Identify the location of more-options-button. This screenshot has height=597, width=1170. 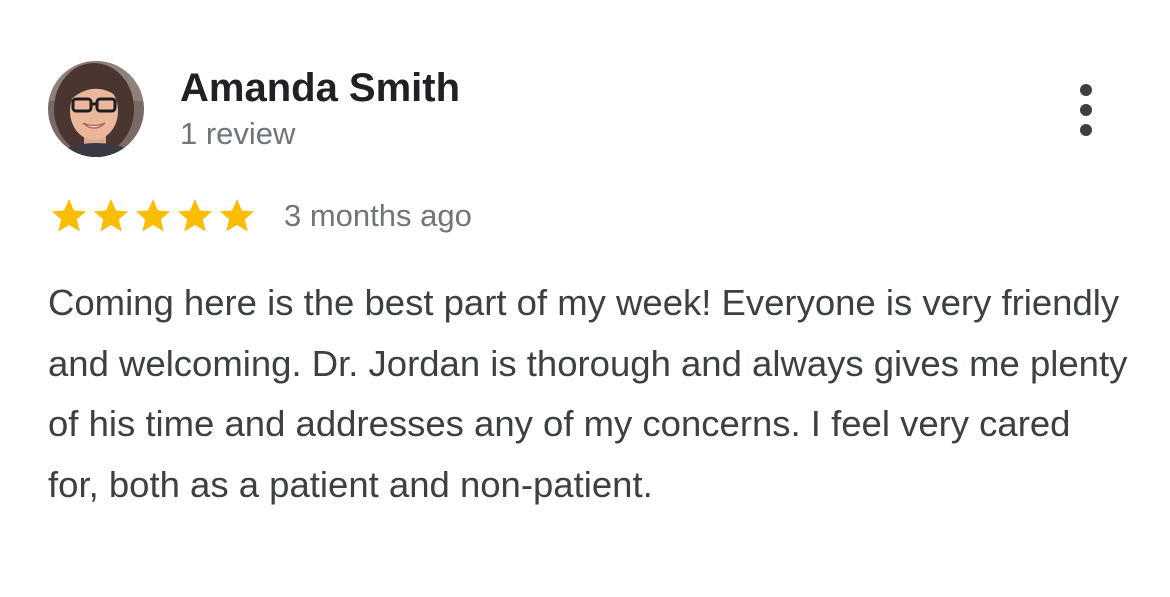
(1086, 110).